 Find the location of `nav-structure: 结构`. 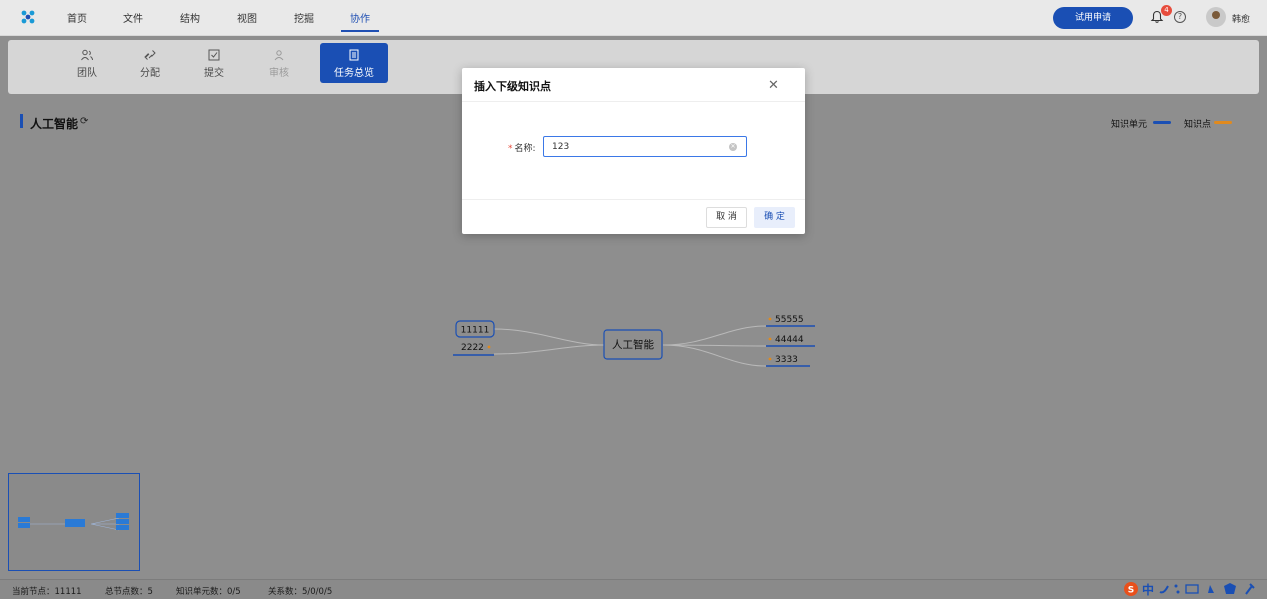

nav-structure: 结构 is located at coordinates (190, 17).